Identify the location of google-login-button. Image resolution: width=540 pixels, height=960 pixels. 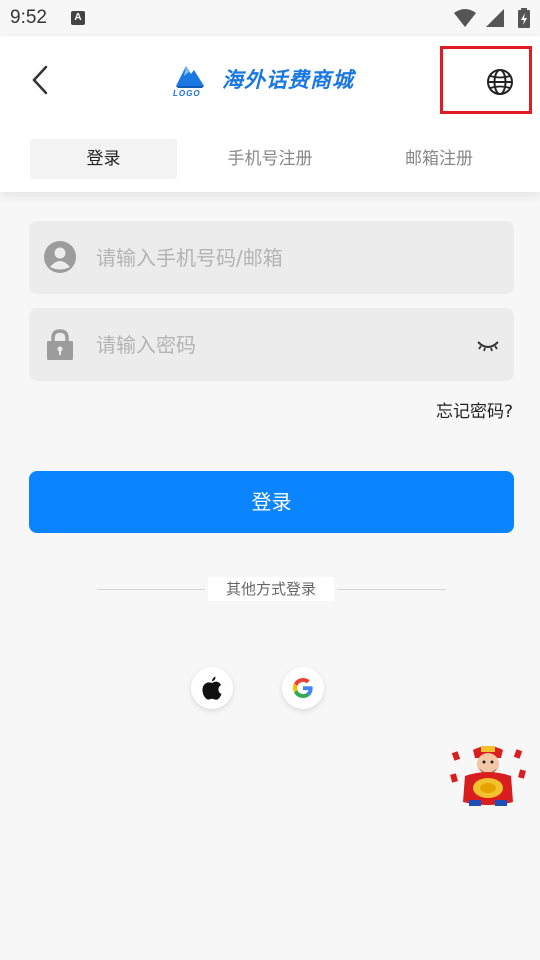
(303, 688).